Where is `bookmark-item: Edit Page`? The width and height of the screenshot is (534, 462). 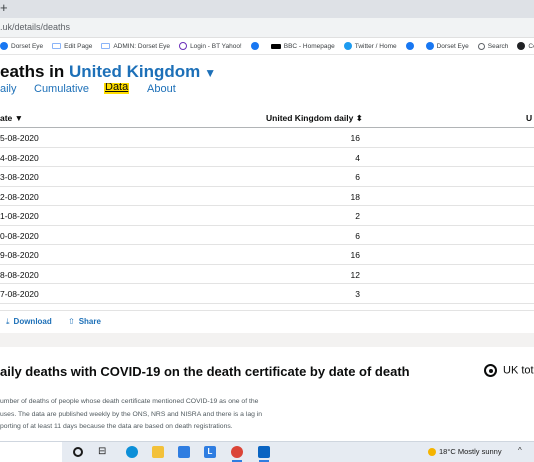
bookmark-item: Edit Page is located at coordinates (72, 46).